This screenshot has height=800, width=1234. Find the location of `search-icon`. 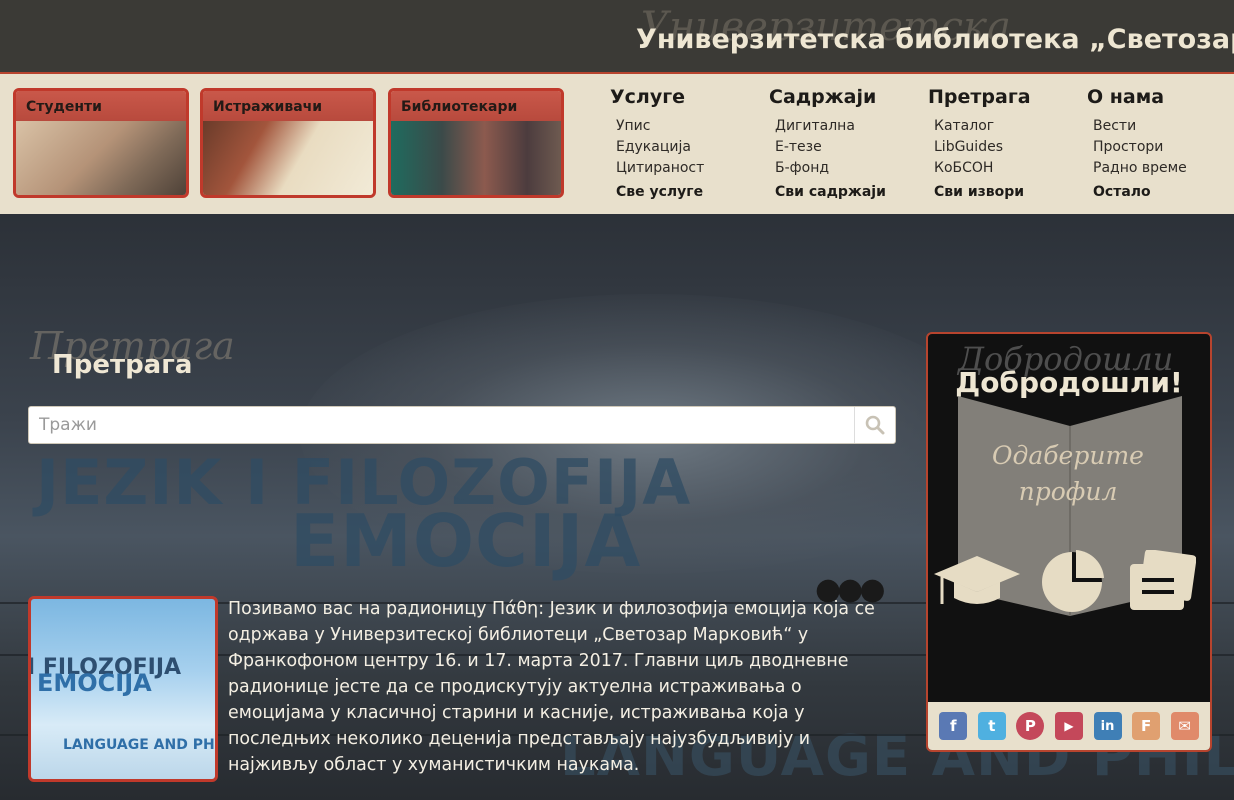

search-icon is located at coordinates (875, 425).